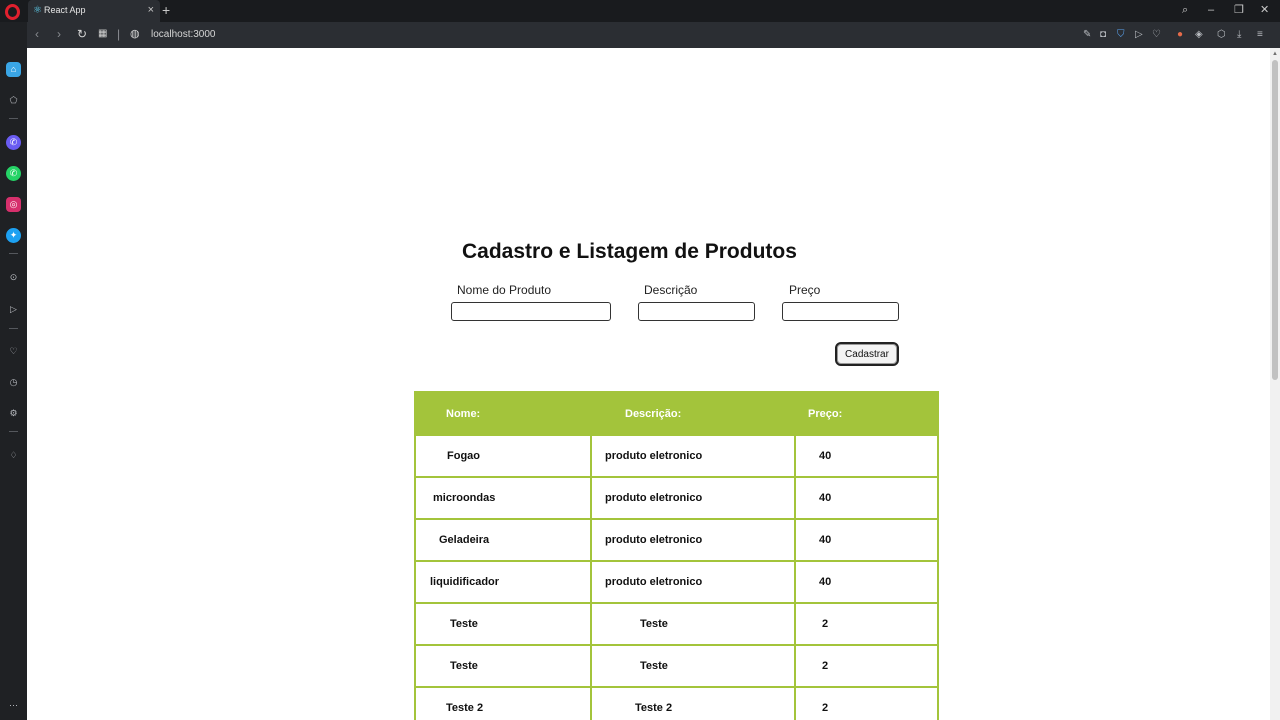 Image resolution: width=1280 pixels, height=720 pixels. What do you see at coordinates (1264, 10) in the screenshot?
I see `close-window-icon: ✕` at bounding box center [1264, 10].